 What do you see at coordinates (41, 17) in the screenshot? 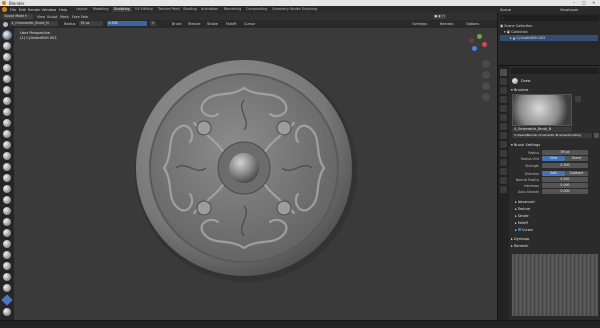
I see `menu-view: View` at bounding box center [41, 17].